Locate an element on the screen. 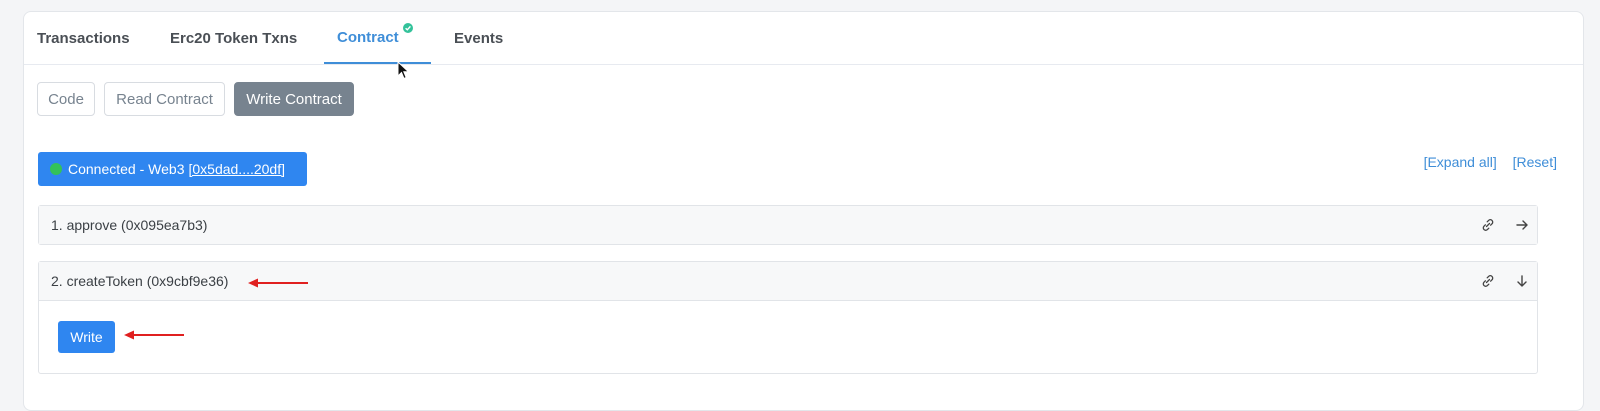 The width and height of the screenshot is (1600, 411). button-label: Write is located at coordinates (86, 337).